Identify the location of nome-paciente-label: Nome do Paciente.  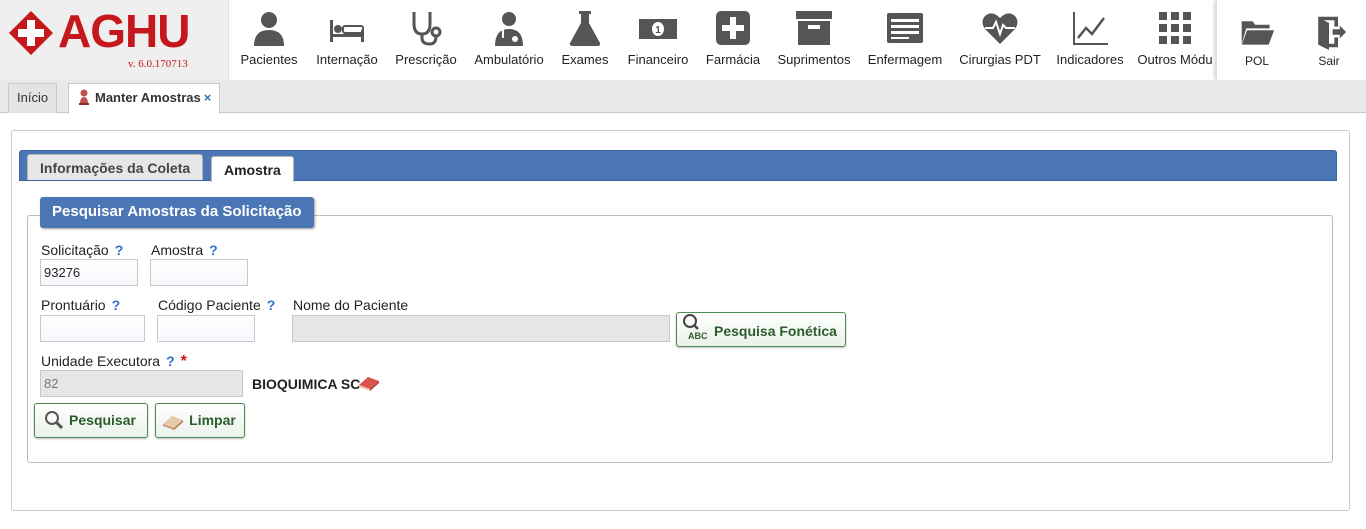
(350, 305).